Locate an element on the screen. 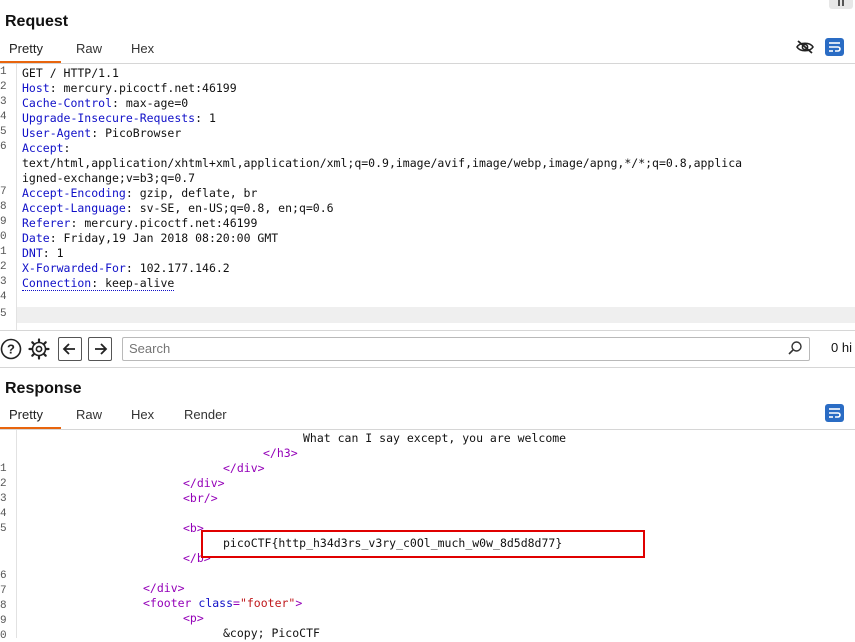 The height and width of the screenshot is (642, 855). search-hits-count: 0 hi is located at coordinates (841, 347).